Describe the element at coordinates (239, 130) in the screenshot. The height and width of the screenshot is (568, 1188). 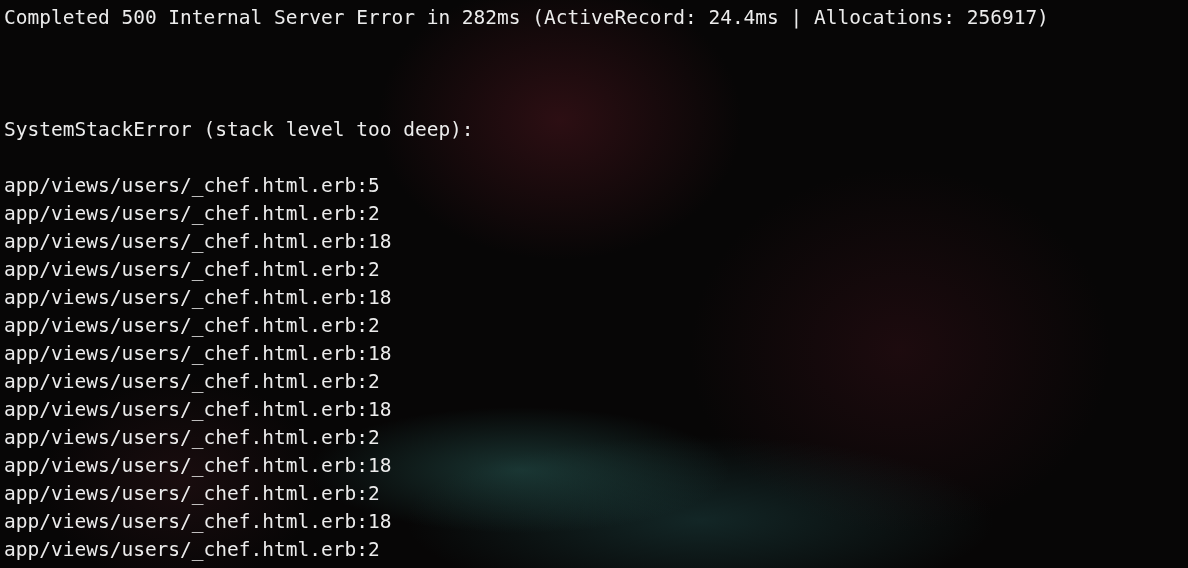
I see `error-message: SystemStackError (stack level too deep):` at that location.